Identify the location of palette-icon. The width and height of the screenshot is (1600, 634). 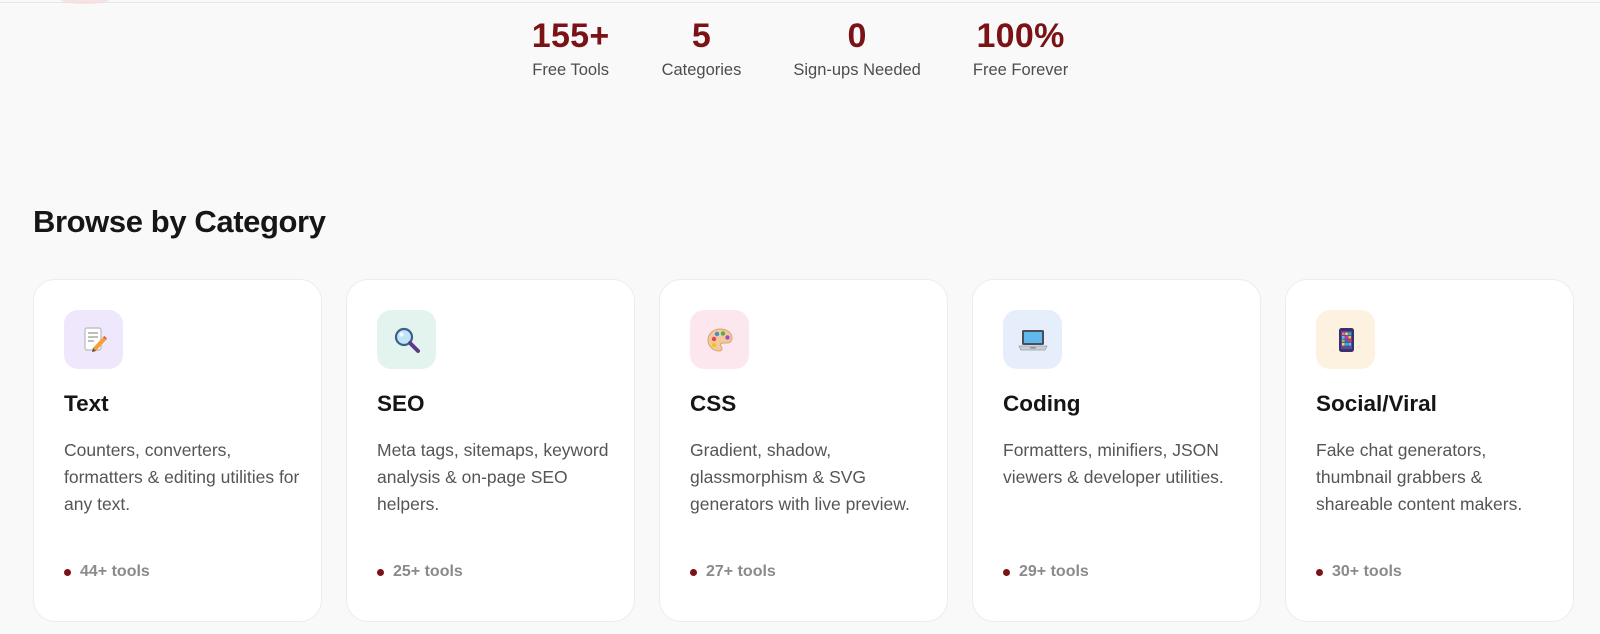
(719, 339).